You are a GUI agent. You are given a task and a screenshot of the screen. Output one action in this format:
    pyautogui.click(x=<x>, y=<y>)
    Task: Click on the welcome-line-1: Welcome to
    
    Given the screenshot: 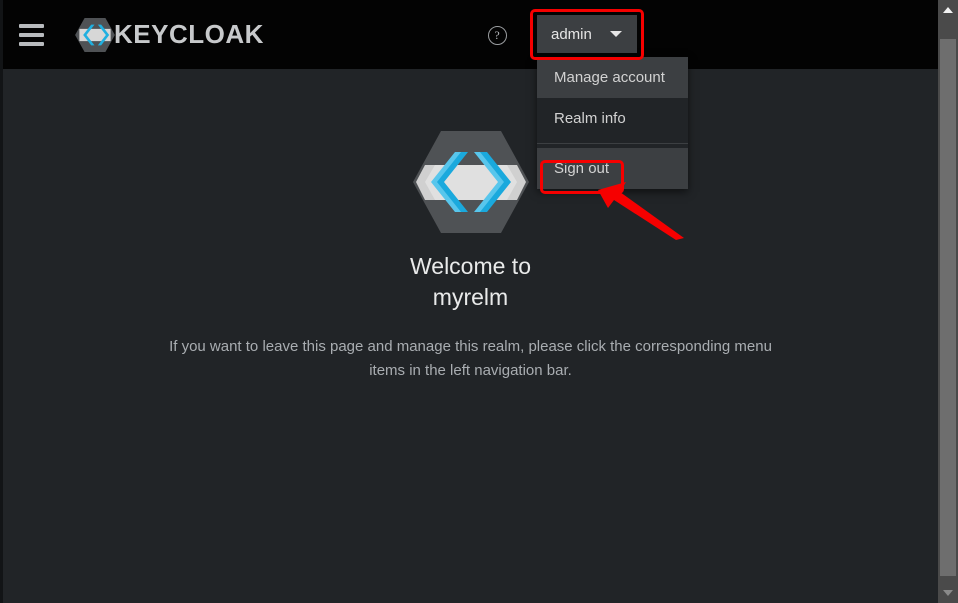 What is the action you would take?
    pyautogui.click(x=470, y=266)
    